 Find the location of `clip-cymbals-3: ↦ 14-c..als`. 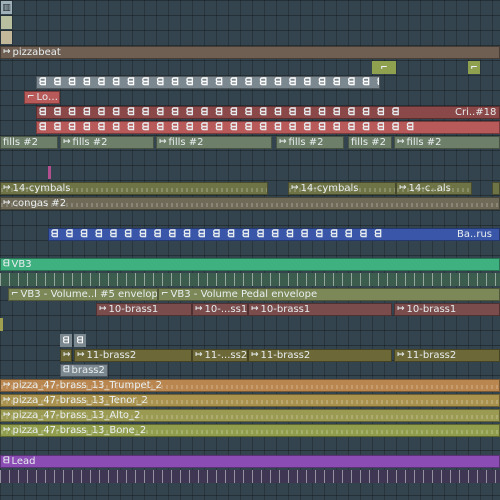

clip-cymbals-3: ↦ 14-c..als is located at coordinates (434, 188).